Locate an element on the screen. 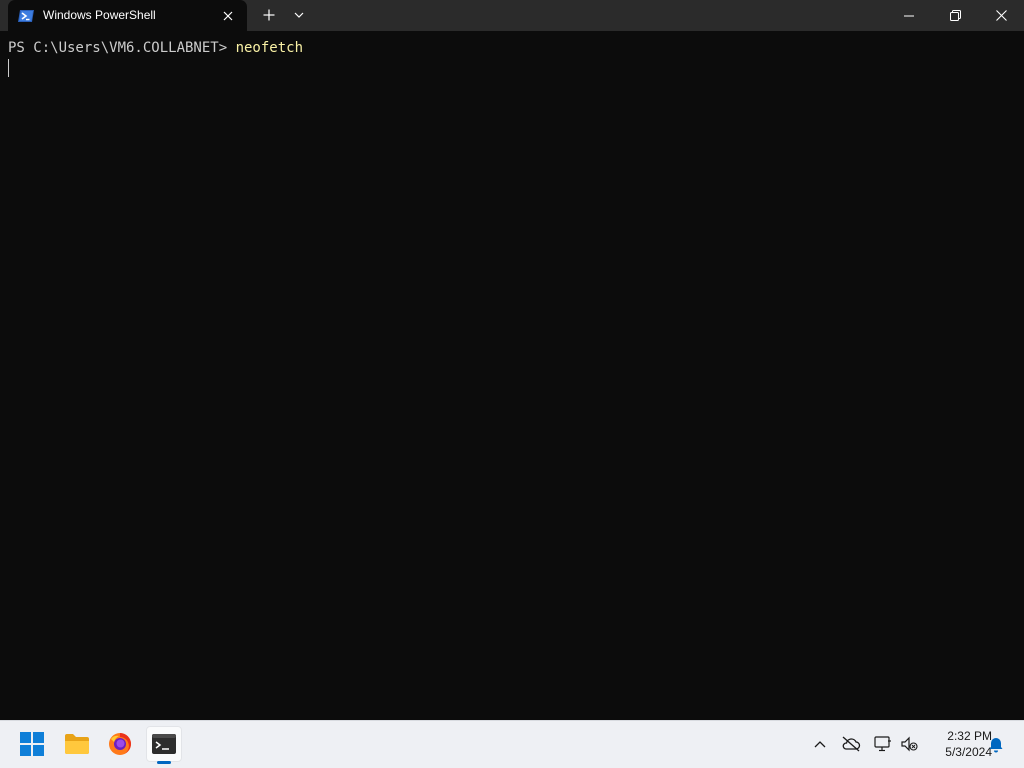 The image size is (1024, 768). taskbar: 2:32 PM 5/3/2024 is located at coordinates (512, 744).